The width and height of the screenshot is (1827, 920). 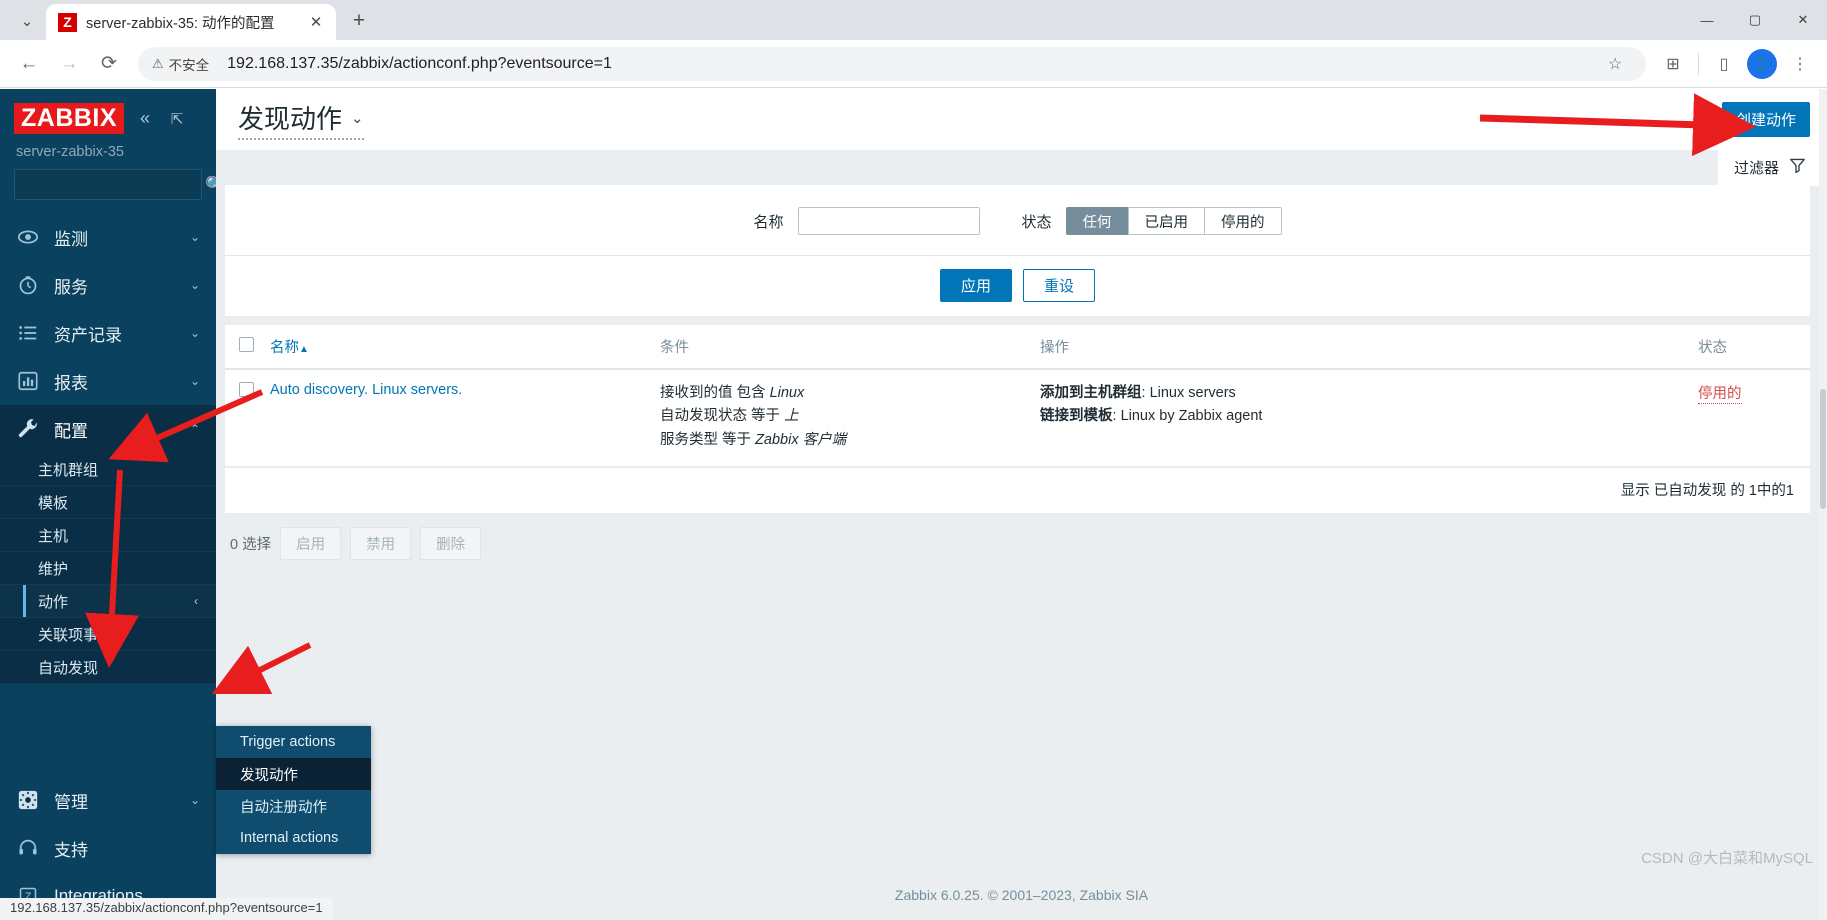 What do you see at coordinates (311, 544) in the screenshot?
I see `enable-button: 启用` at bounding box center [311, 544].